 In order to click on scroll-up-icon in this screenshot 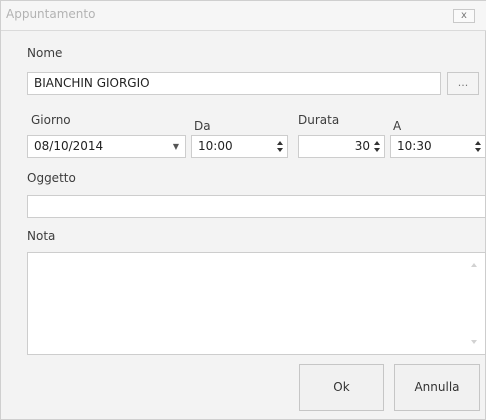, I will do `click(474, 265)`.